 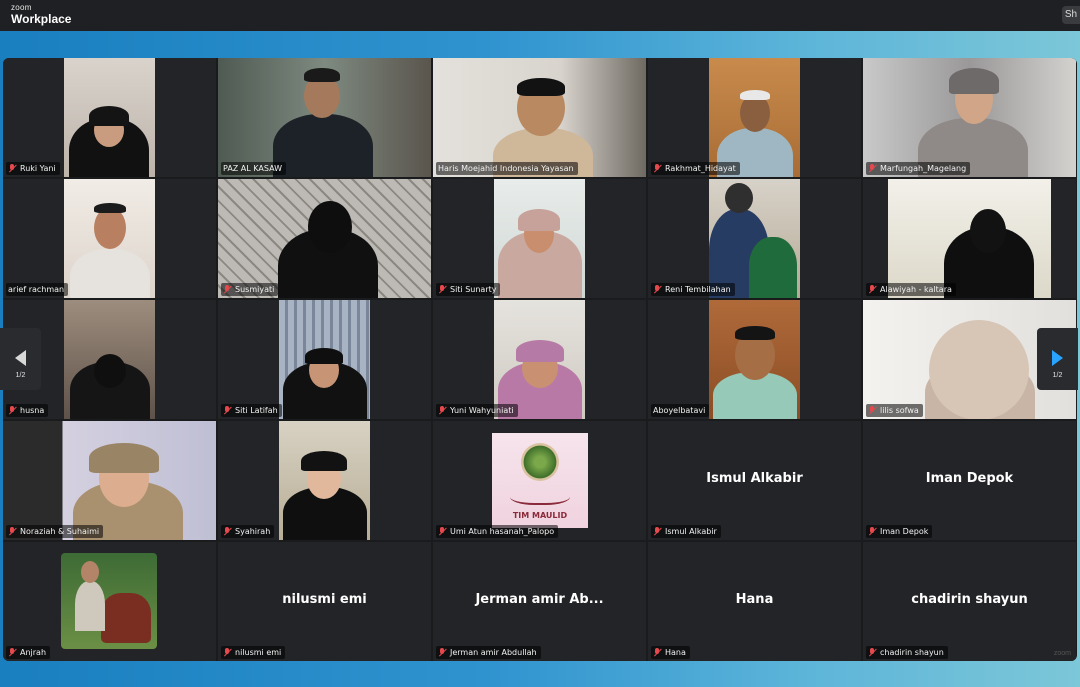 I want to click on zoom-workplace-logo: zoom Workplace, so click(x=41, y=14).